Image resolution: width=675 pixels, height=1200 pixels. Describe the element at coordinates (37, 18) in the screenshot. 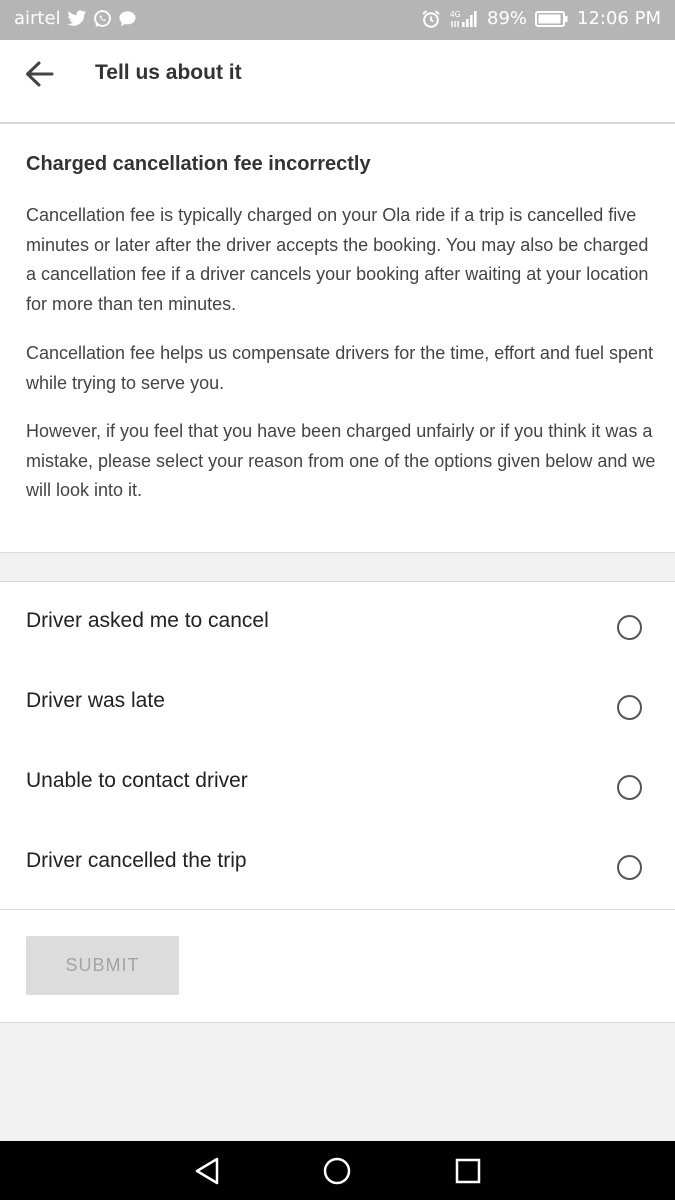

I see `carrier-name: airtel` at that location.